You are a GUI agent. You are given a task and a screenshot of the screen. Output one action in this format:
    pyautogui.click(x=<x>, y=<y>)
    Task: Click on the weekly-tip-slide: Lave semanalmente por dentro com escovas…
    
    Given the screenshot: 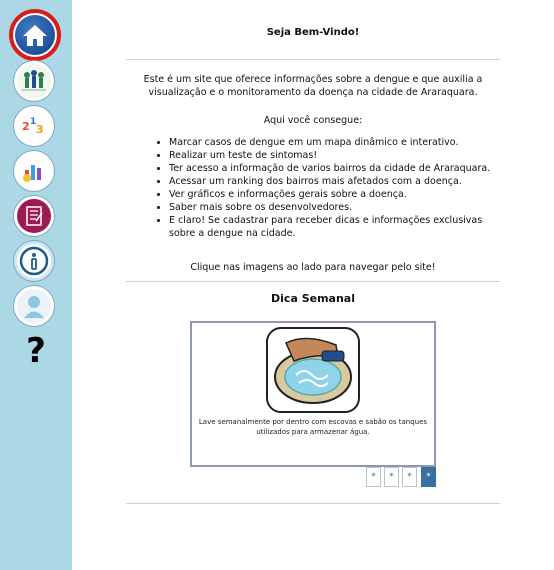 What is the action you would take?
    pyautogui.click(x=313, y=394)
    